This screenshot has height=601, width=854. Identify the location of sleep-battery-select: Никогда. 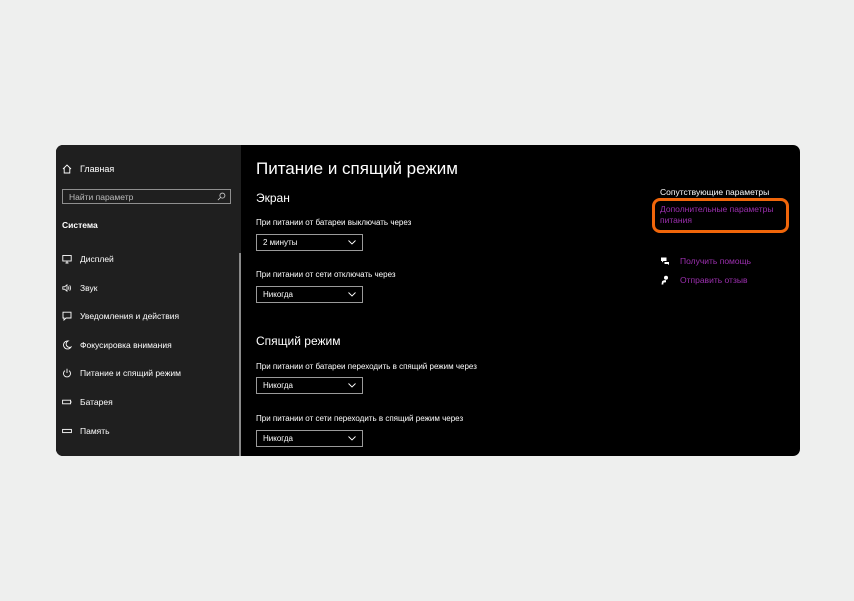
(309, 385).